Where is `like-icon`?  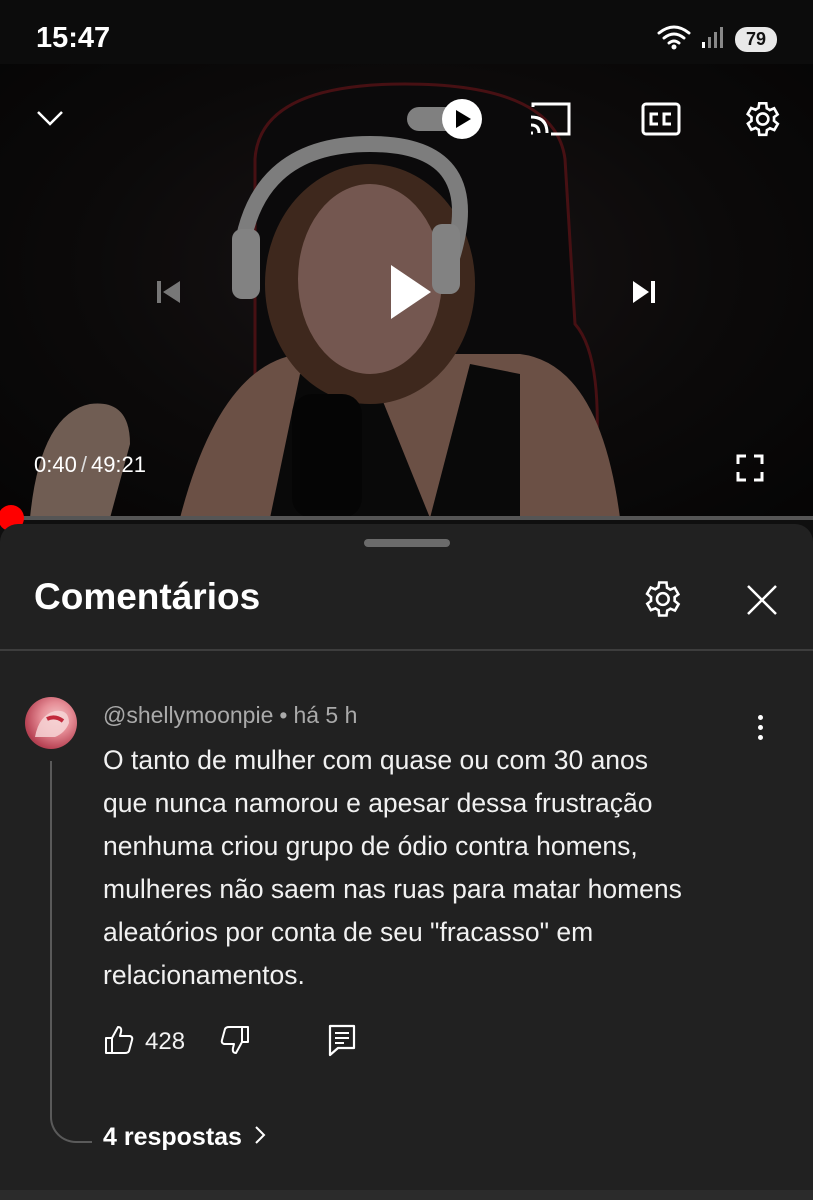
like-icon is located at coordinates (119, 1042).